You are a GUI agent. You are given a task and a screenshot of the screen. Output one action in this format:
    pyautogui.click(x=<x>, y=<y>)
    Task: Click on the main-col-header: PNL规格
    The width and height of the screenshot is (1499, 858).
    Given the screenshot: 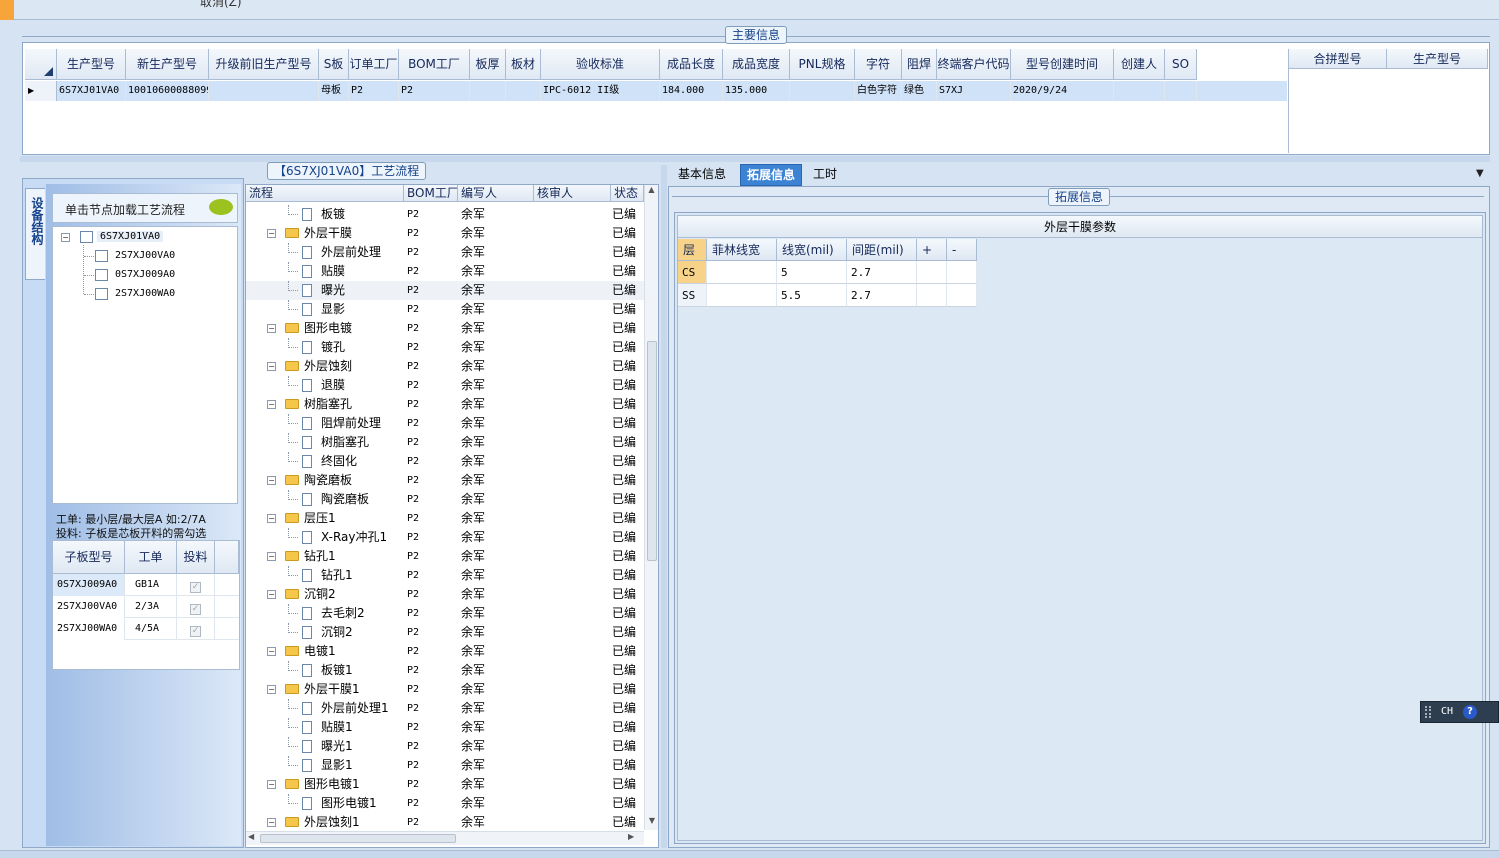 What is the action you would take?
    pyautogui.click(x=822, y=64)
    